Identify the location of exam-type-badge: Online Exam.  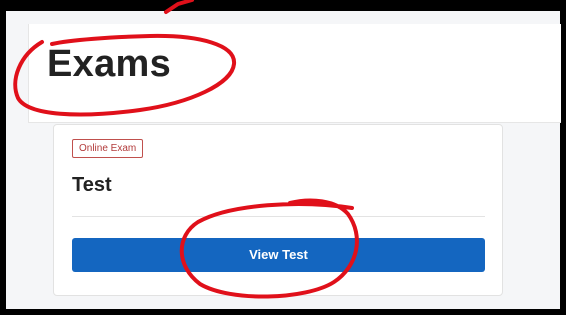
(108, 148).